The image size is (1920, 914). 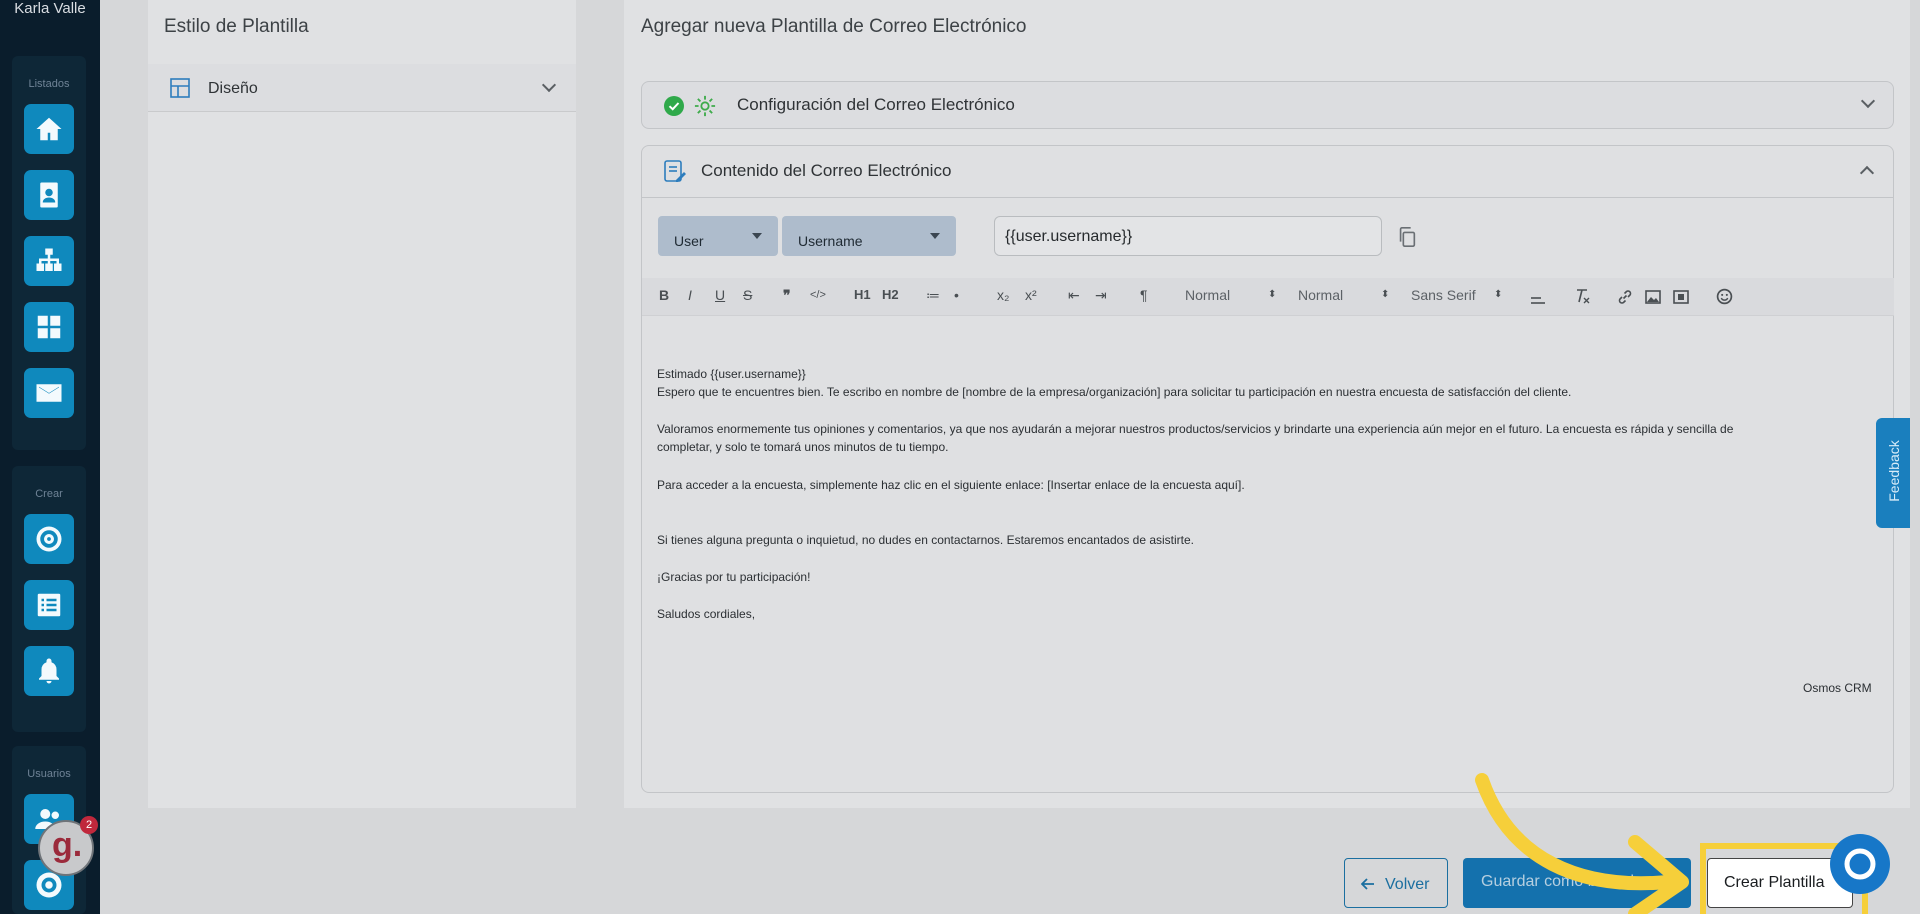 What do you see at coordinates (67, 845) in the screenshot?
I see `logo-text: g.` at bounding box center [67, 845].